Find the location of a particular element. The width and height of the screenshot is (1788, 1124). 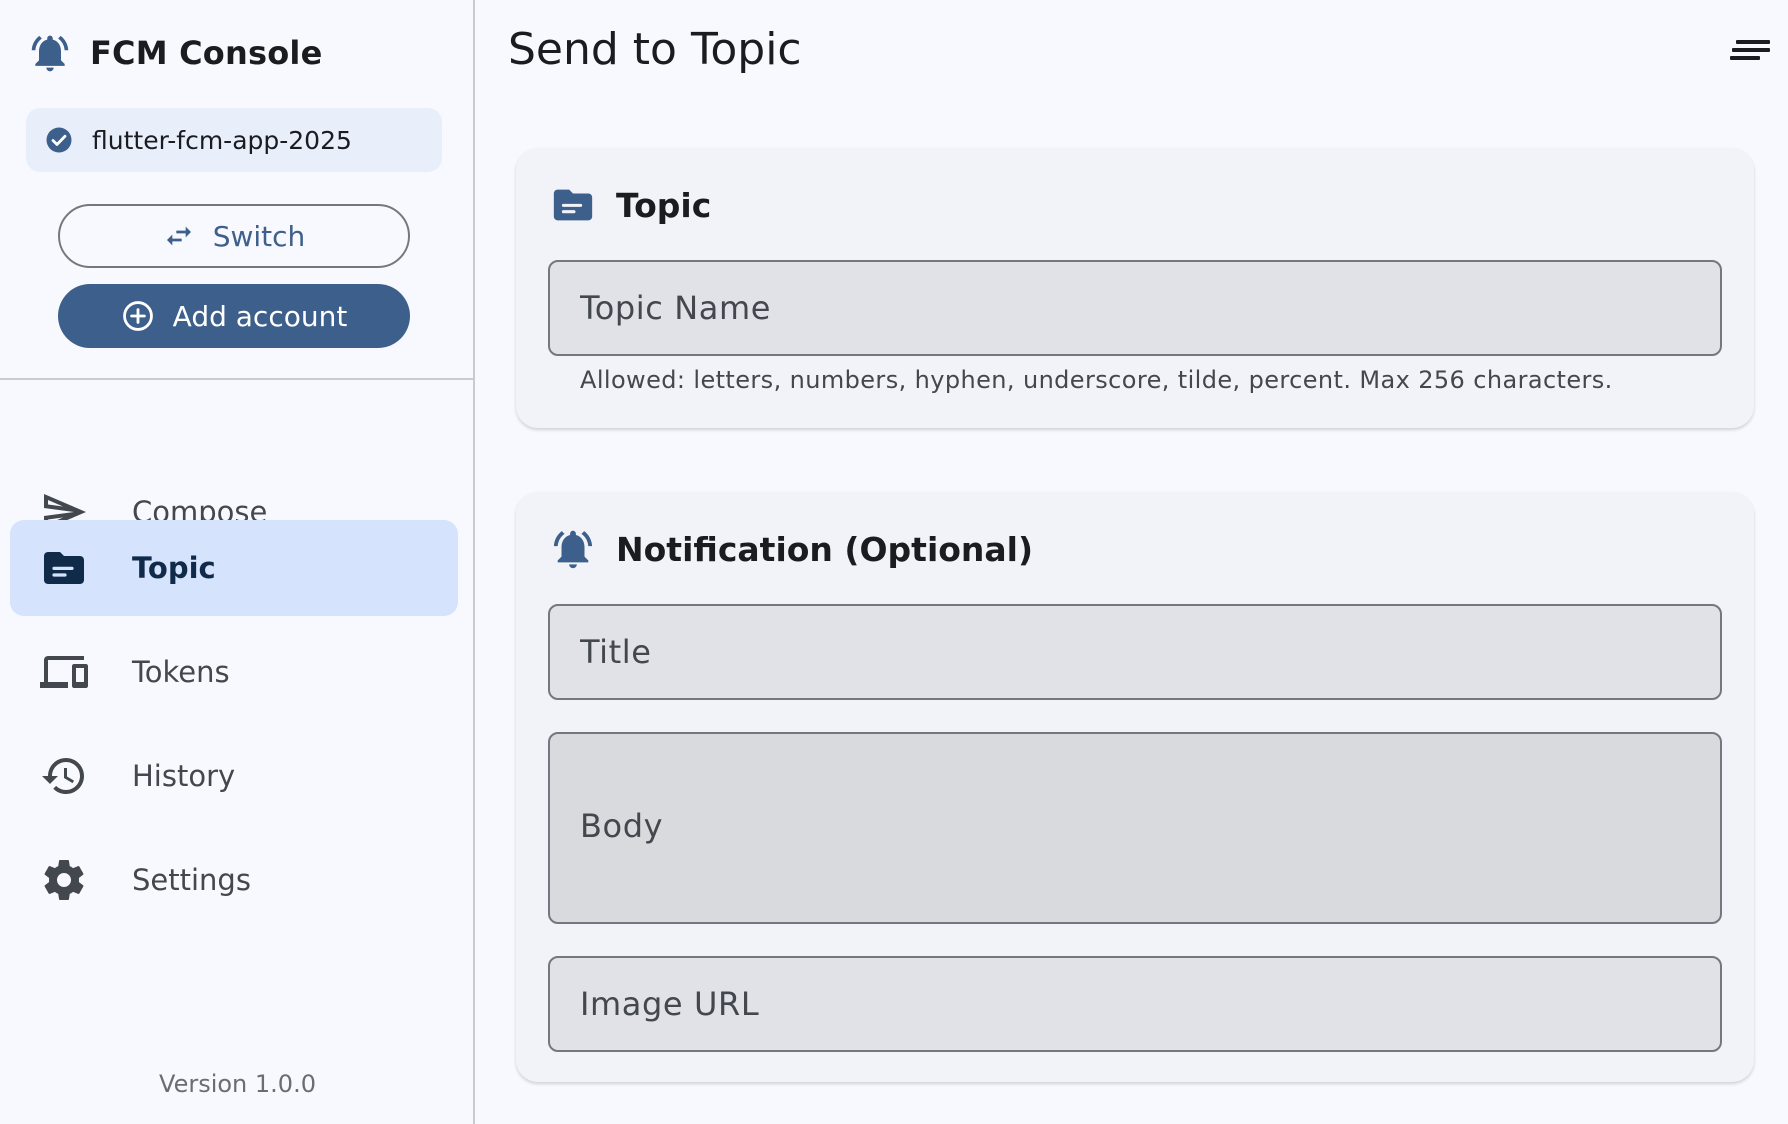

sidebar-divider is located at coordinates (237, 379).